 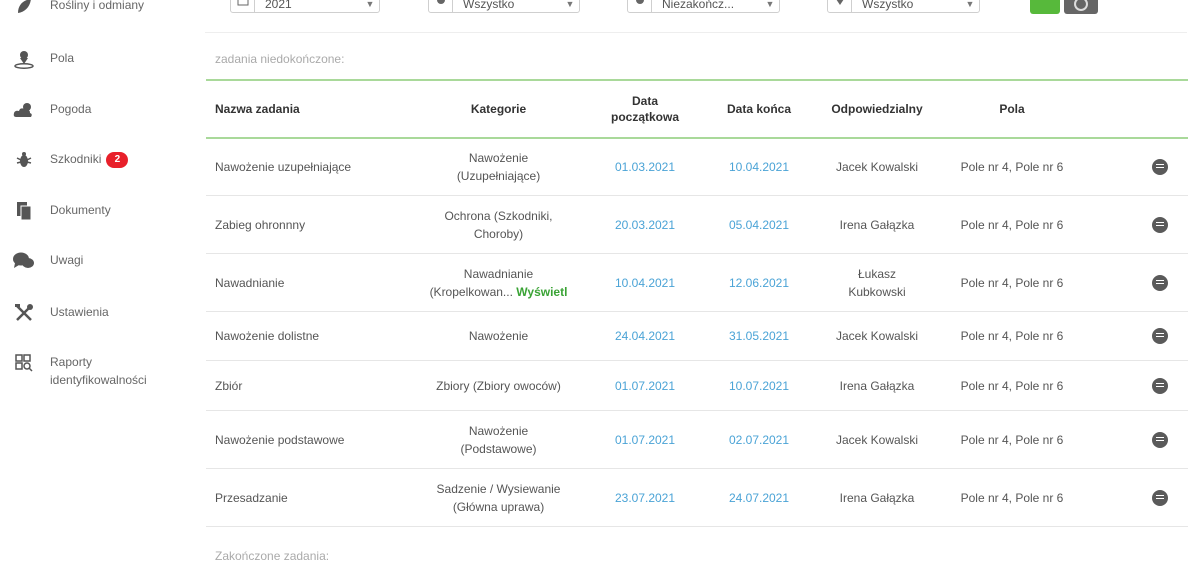 What do you see at coordinates (759, 282) in the screenshot?
I see `task-end-date: 12.06.2021` at bounding box center [759, 282].